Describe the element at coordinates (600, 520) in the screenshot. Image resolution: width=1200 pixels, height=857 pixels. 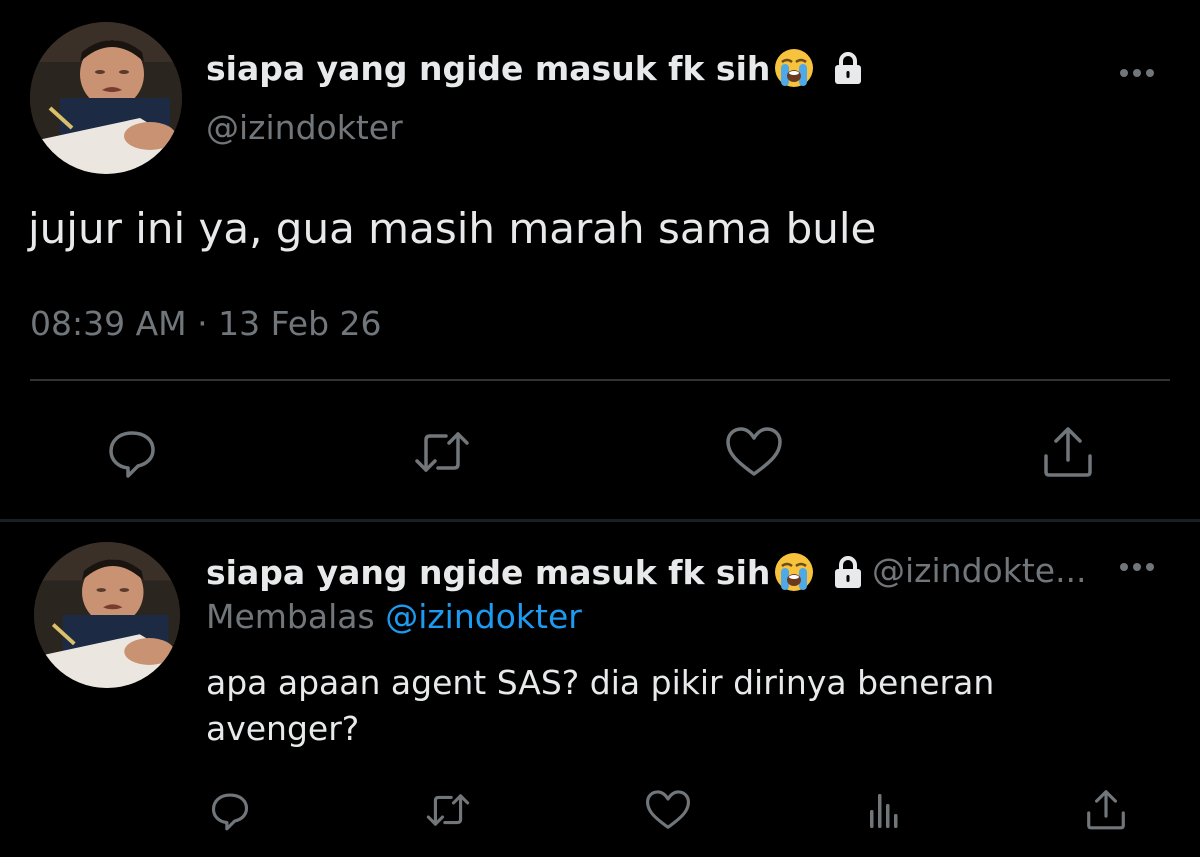
I see `section-divider` at that location.